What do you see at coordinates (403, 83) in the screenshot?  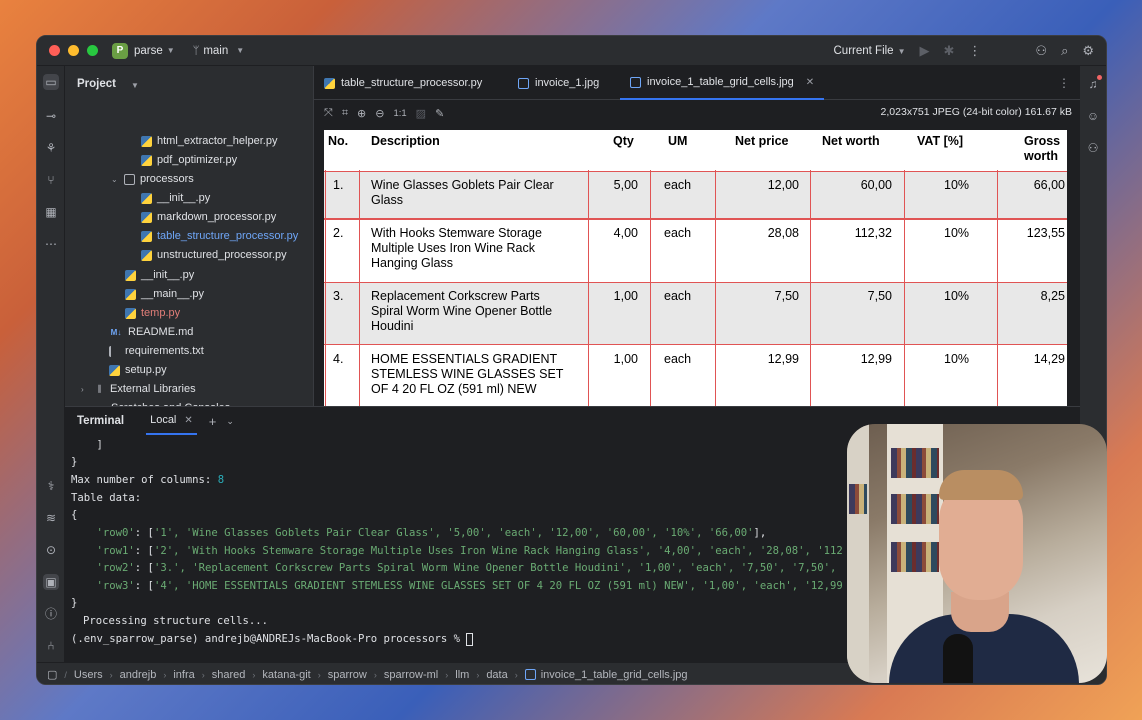 I see `tab-table-structure-processor: table_structure_processor.py` at bounding box center [403, 83].